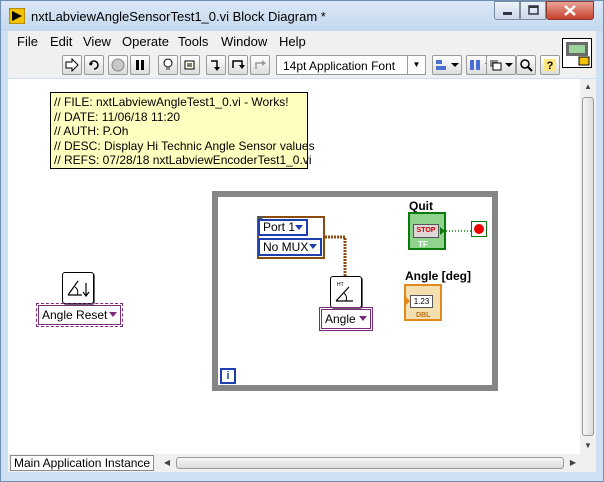  I want to click on double-type-tag: DBL, so click(423, 315).